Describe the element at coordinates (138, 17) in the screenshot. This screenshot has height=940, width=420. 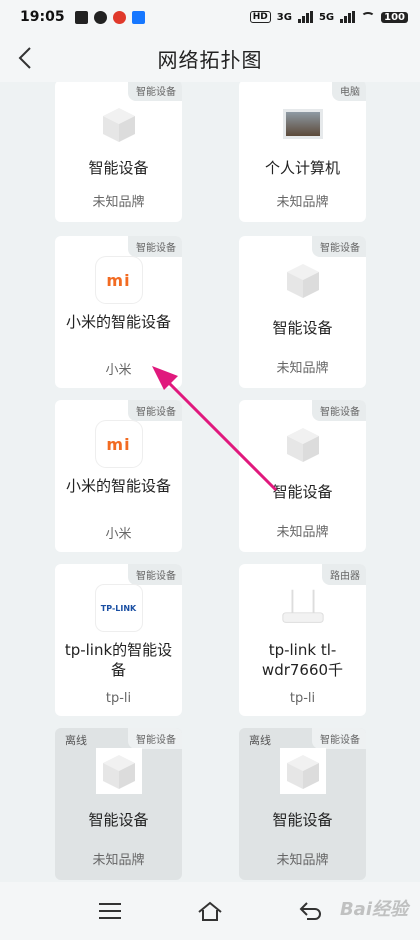
I see `alipay-icon` at that location.